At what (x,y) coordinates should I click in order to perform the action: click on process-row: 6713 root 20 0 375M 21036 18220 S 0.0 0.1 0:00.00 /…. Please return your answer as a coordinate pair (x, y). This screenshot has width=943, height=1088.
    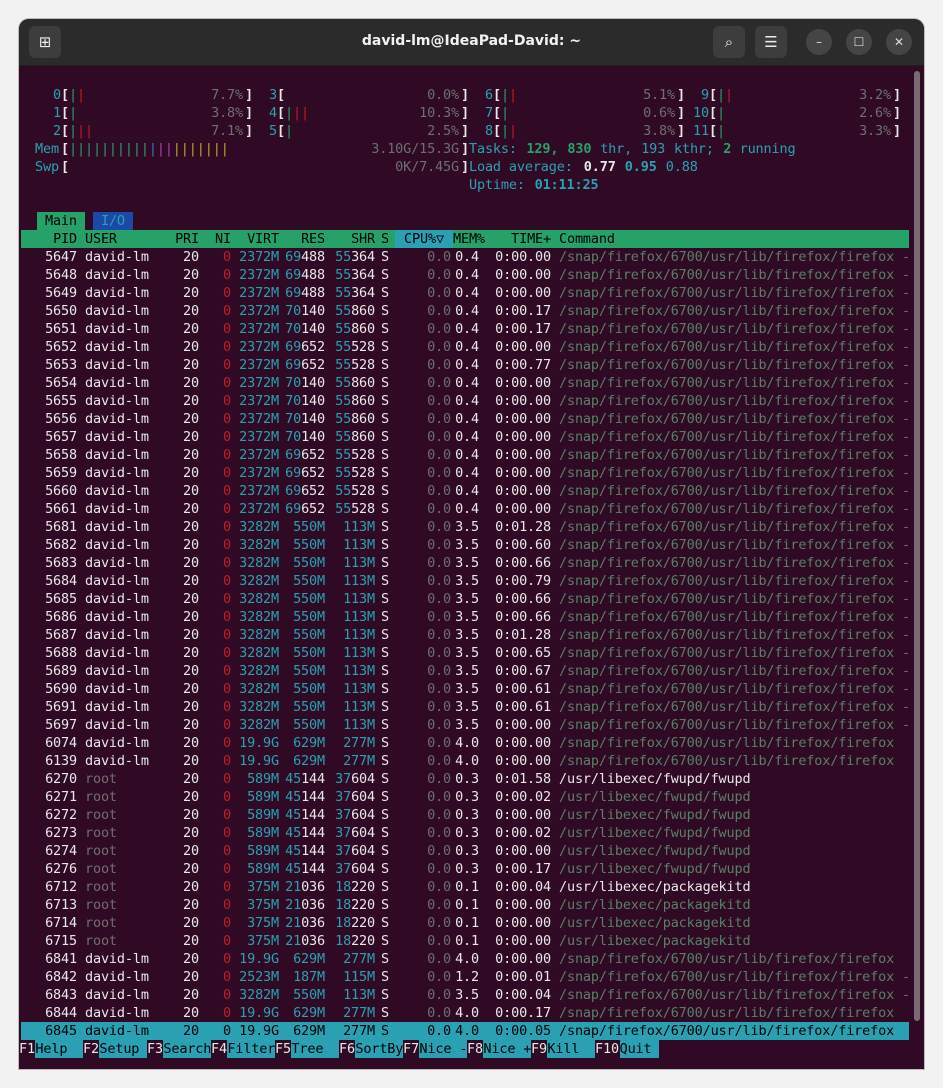
    Looking at the image, I should click on (465, 905).